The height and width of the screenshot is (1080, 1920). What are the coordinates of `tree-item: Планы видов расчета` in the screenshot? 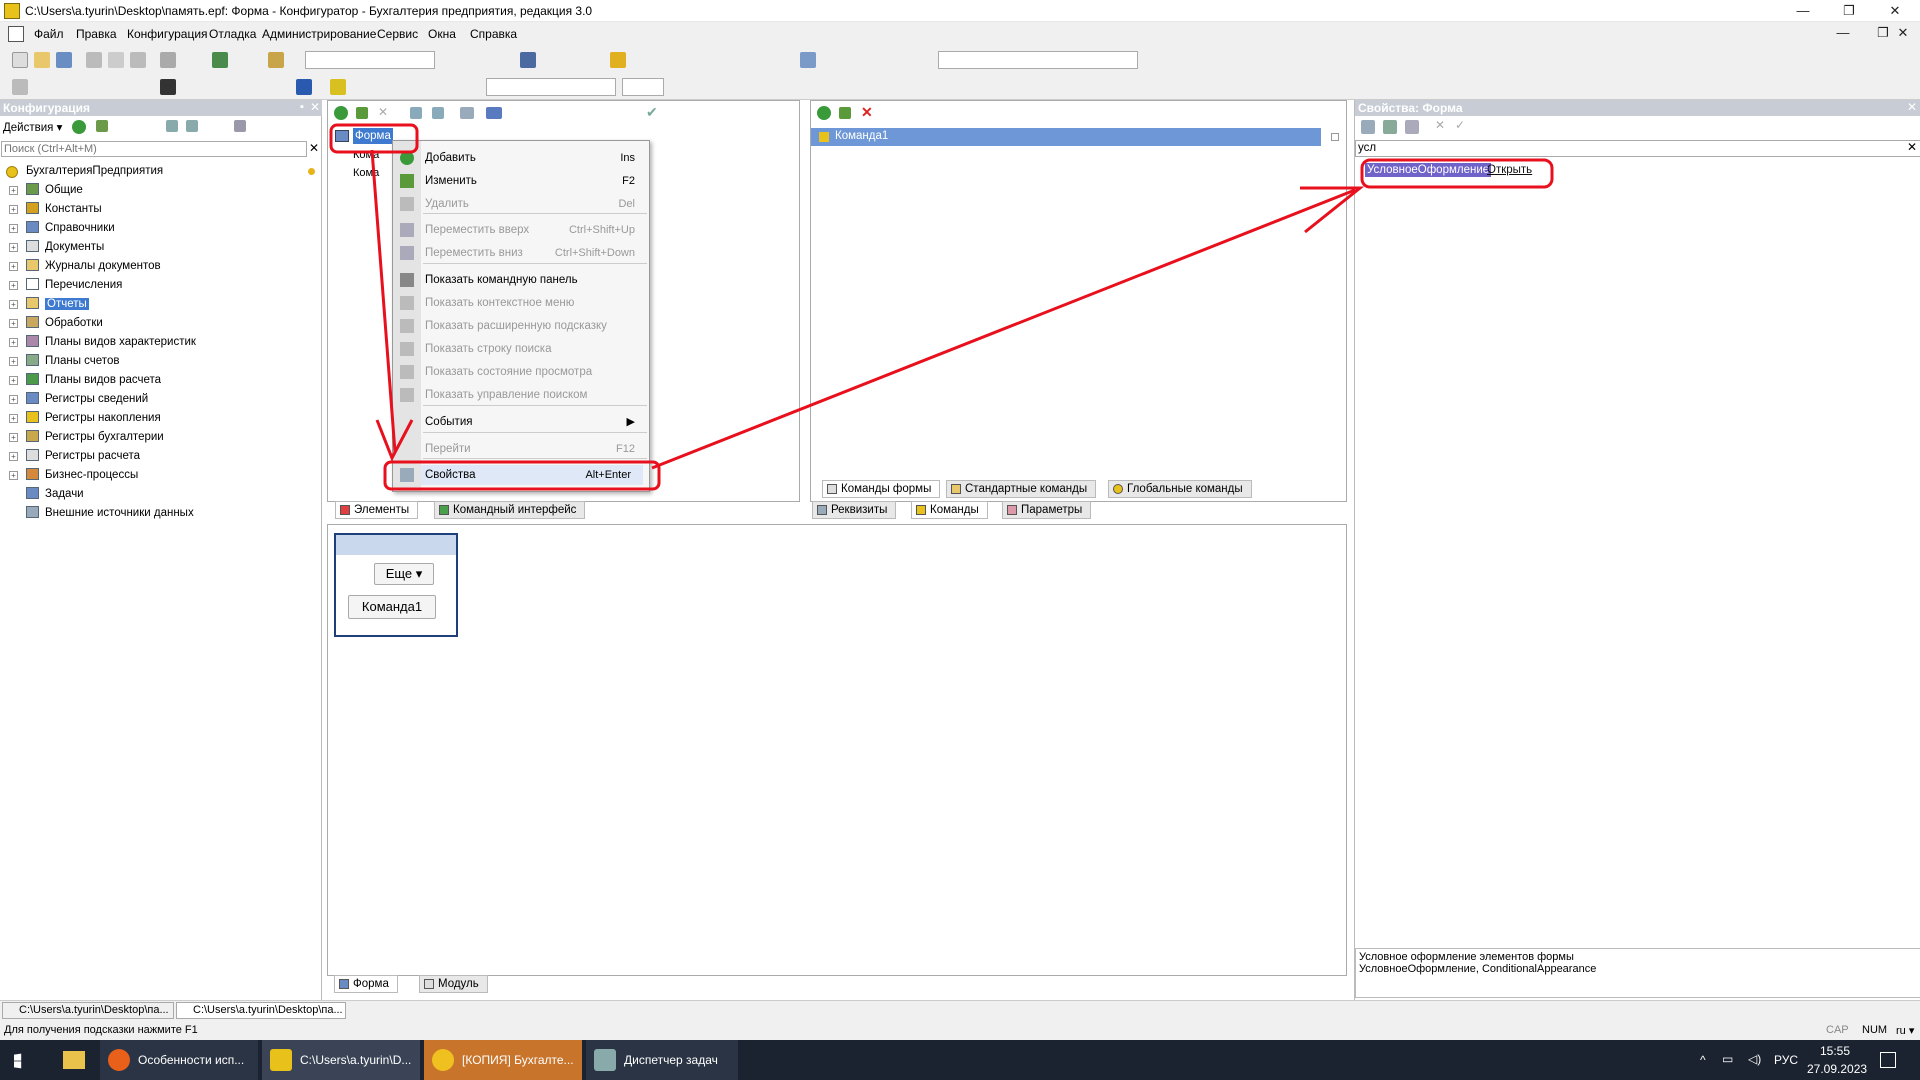 It's located at (93, 380).